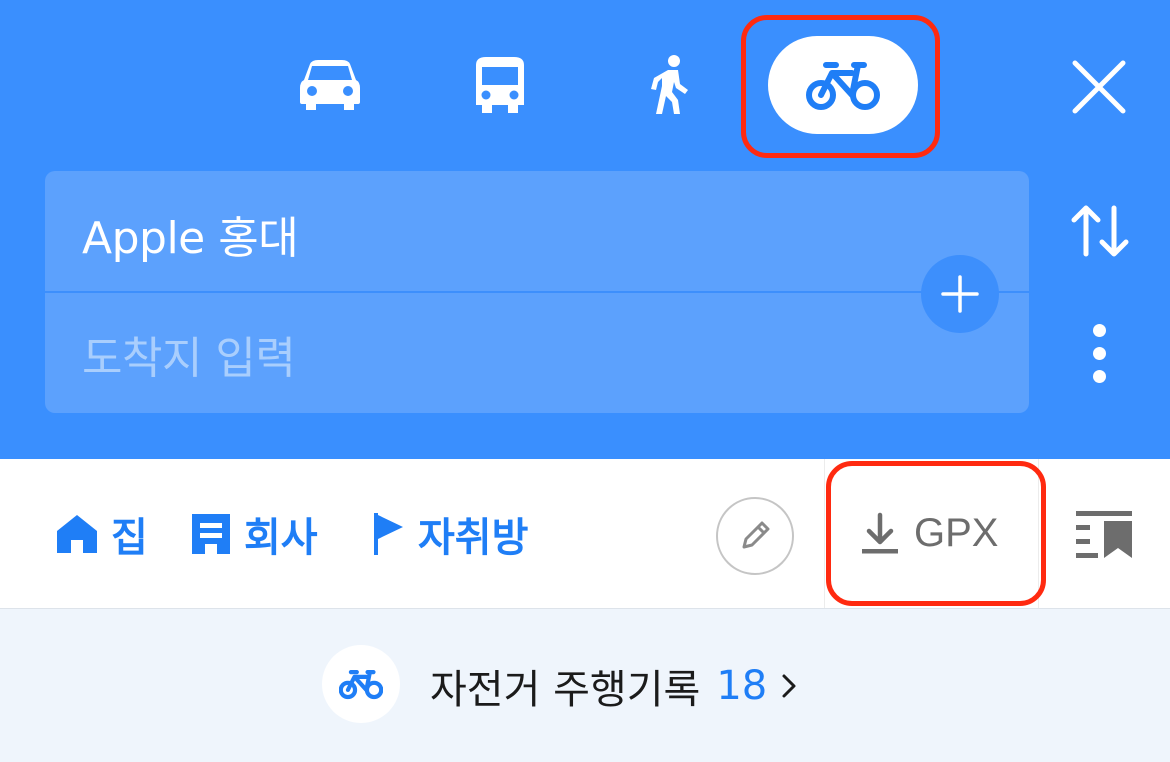 The image size is (1170, 762). Describe the element at coordinates (565, 689) in the screenshot. I see `ride-record-text: 자전거 주행기록` at that location.